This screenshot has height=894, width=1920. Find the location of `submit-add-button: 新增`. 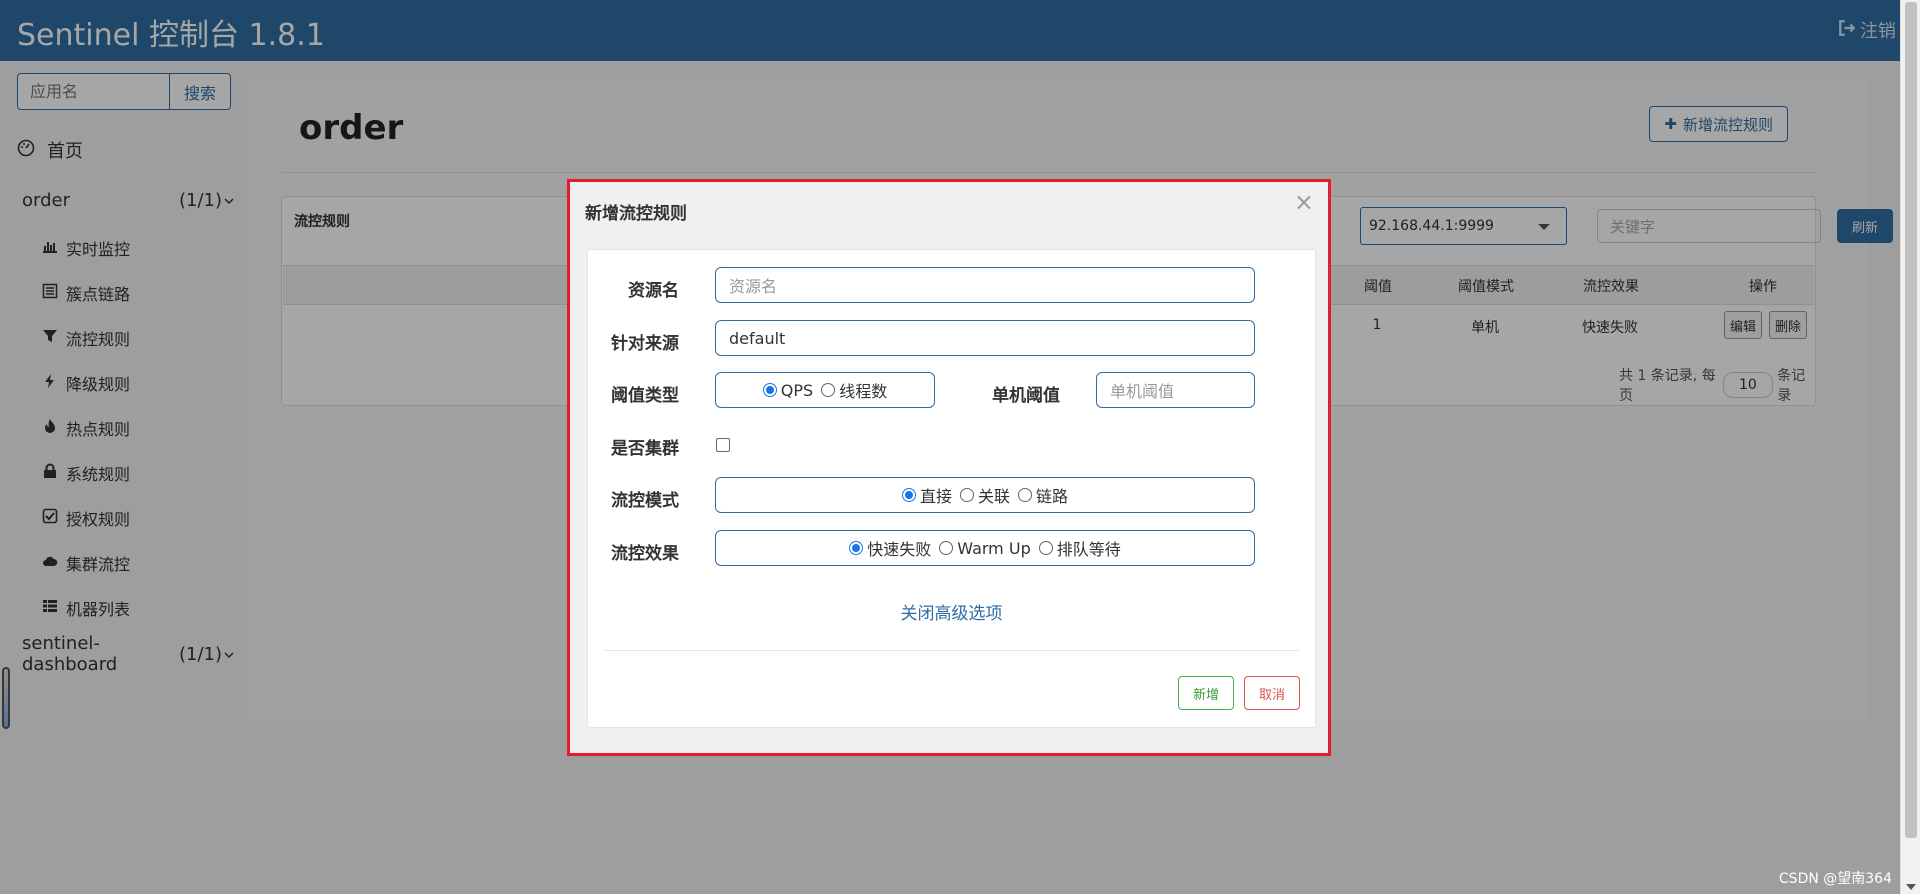

submit-add-button: 新增 is located at coordinates (1206, 693).